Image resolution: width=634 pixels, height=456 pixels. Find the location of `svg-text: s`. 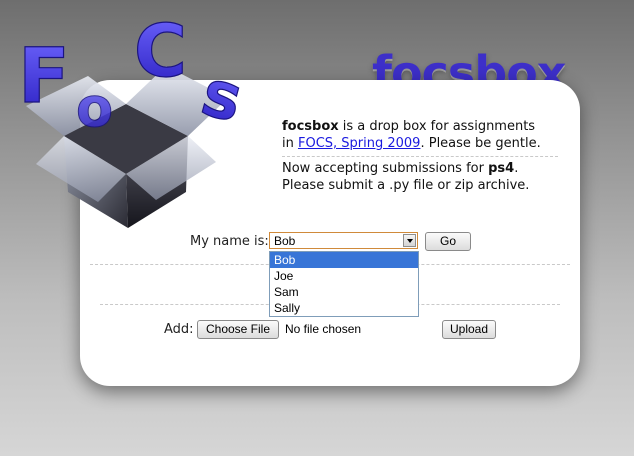

svg-text: s is located at coordinates (222, 96).